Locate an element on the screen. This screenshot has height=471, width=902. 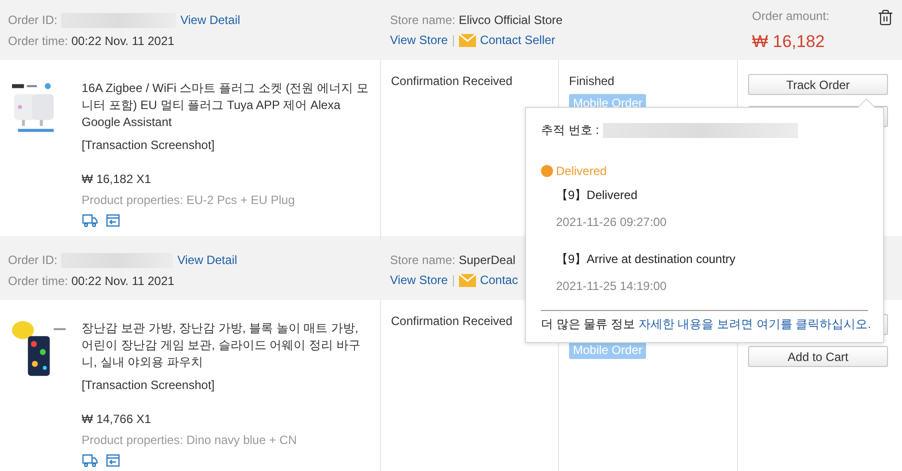
event-time: 2021-11-26 09:27:00 is located at coordinates (612, 222).